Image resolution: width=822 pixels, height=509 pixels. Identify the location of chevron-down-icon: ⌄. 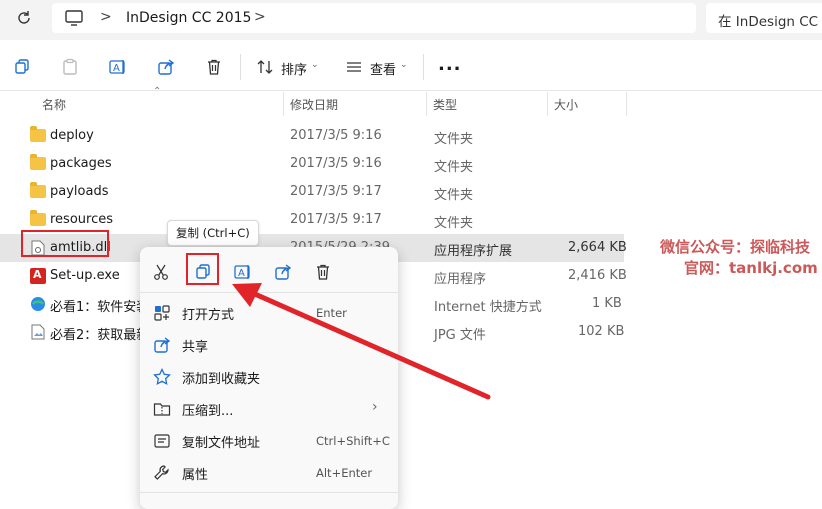
(315, 65).